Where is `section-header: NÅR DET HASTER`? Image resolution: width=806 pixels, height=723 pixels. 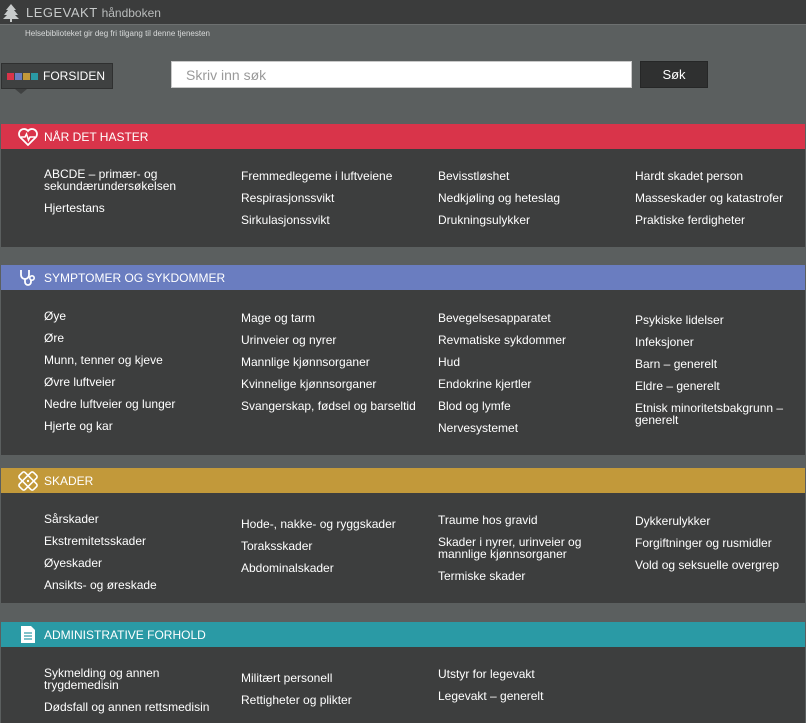
section-header: NÅR DET HASTER is located at coordinates (403, 136).